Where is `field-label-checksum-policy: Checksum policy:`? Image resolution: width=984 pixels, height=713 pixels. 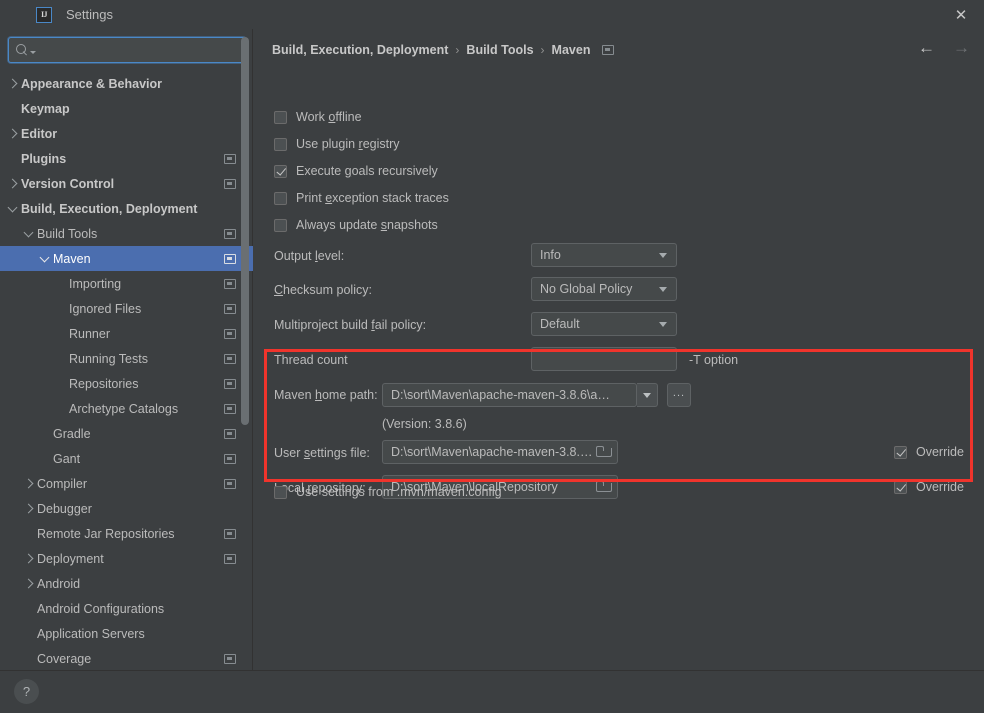
field-label-checksum-policy: Checksum policy: is located at coordinates (323, 290).